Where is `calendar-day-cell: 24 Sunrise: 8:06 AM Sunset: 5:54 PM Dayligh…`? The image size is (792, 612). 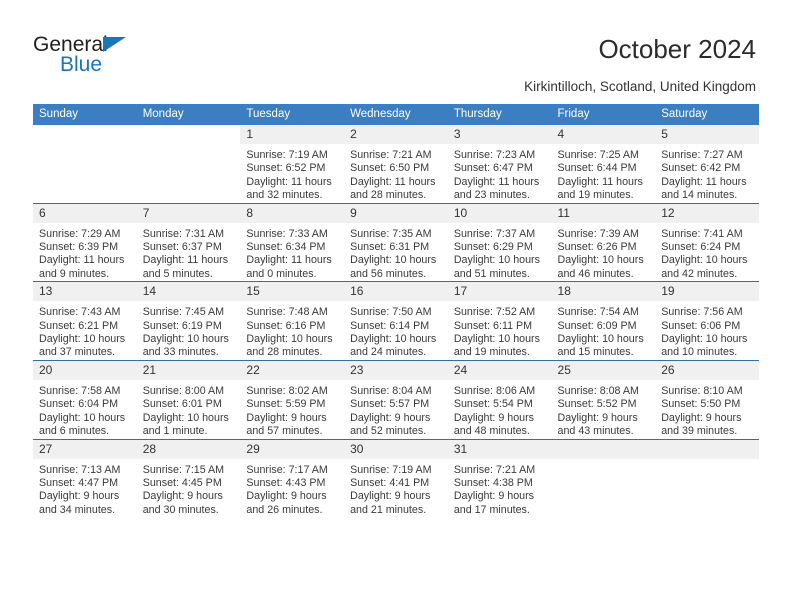
calendar-day-cell: 24 Sunrise: 8:06 AM Sunset: 5:54 PM Dayligh… is located at coordinates (499, 399).